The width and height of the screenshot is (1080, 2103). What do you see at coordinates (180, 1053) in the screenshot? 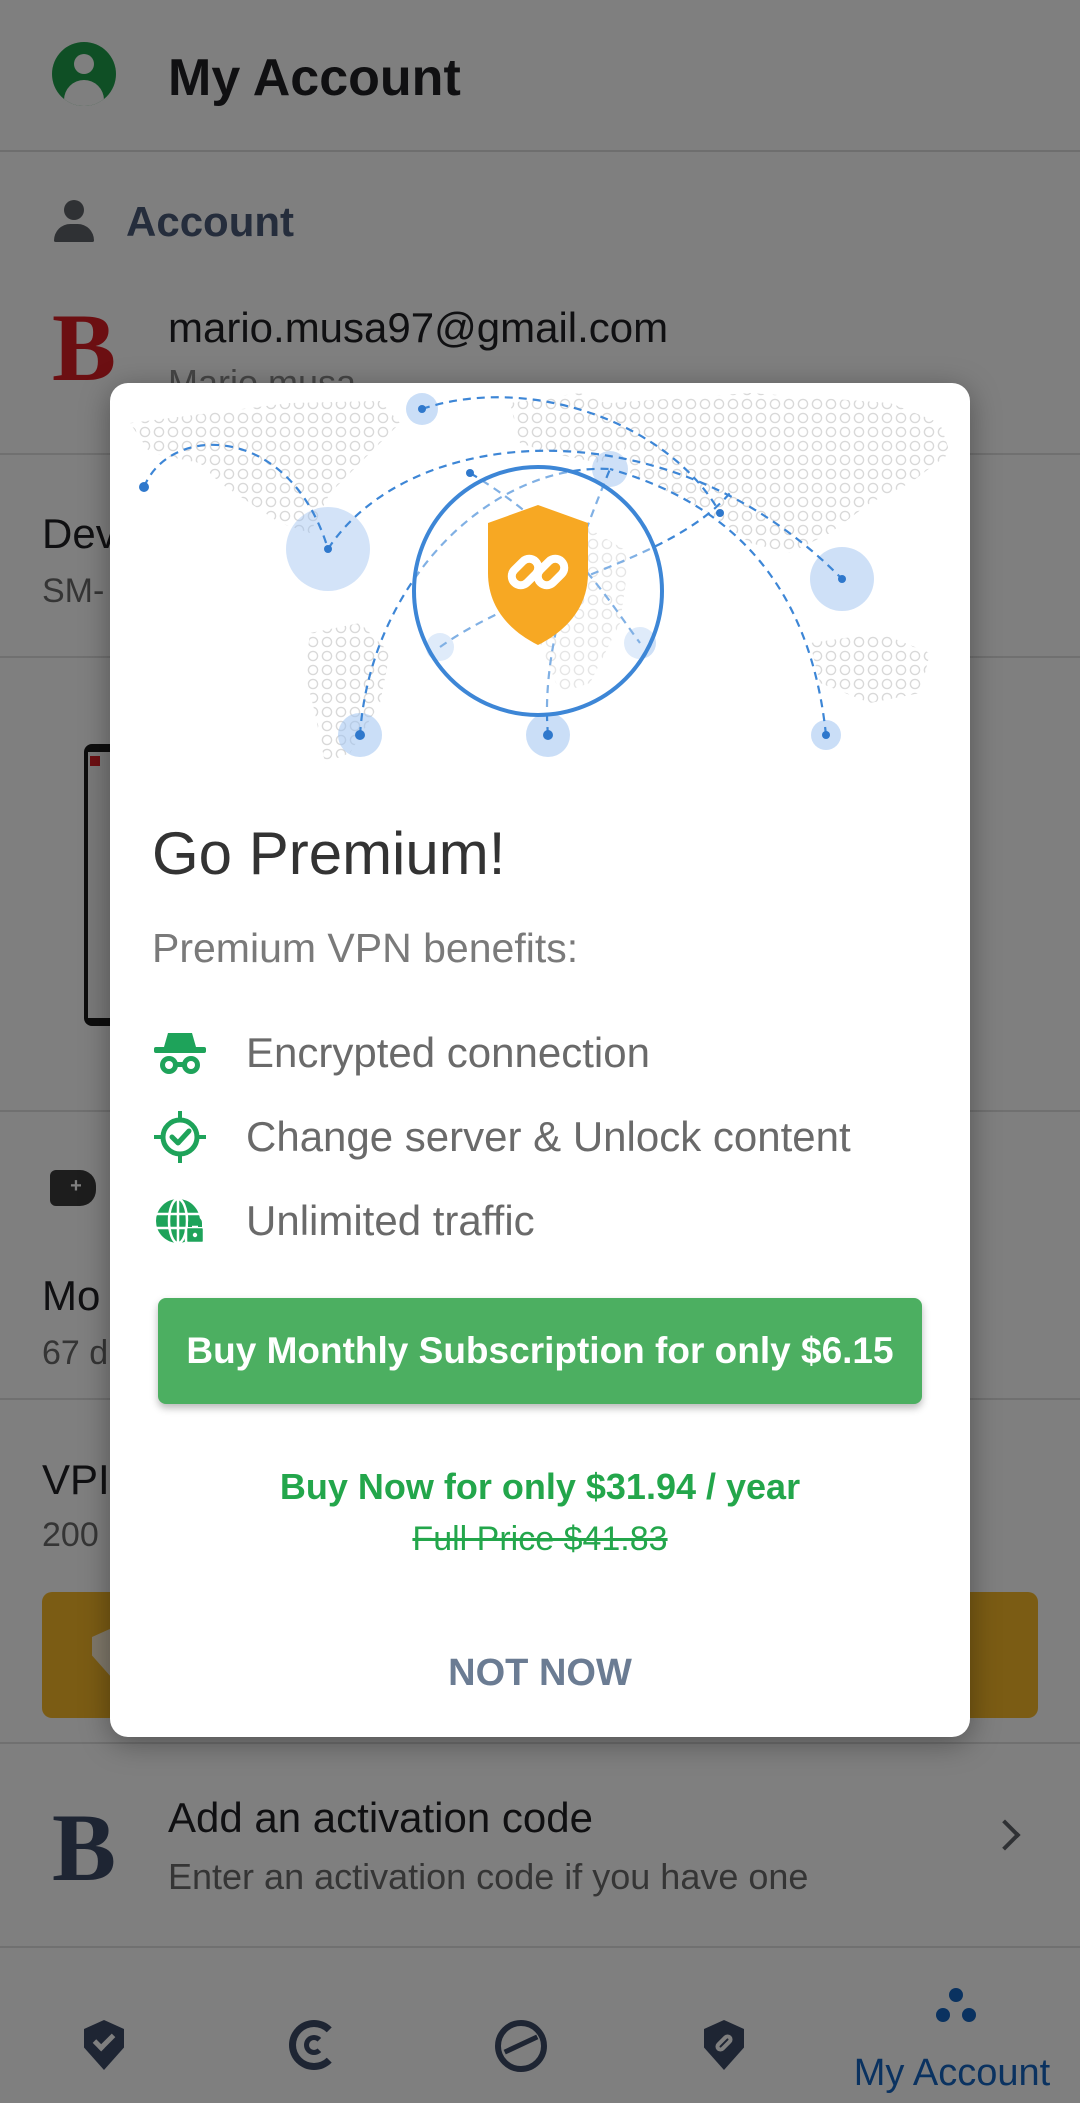
I see `incognito-icon` at bounding box center [180, 1053].